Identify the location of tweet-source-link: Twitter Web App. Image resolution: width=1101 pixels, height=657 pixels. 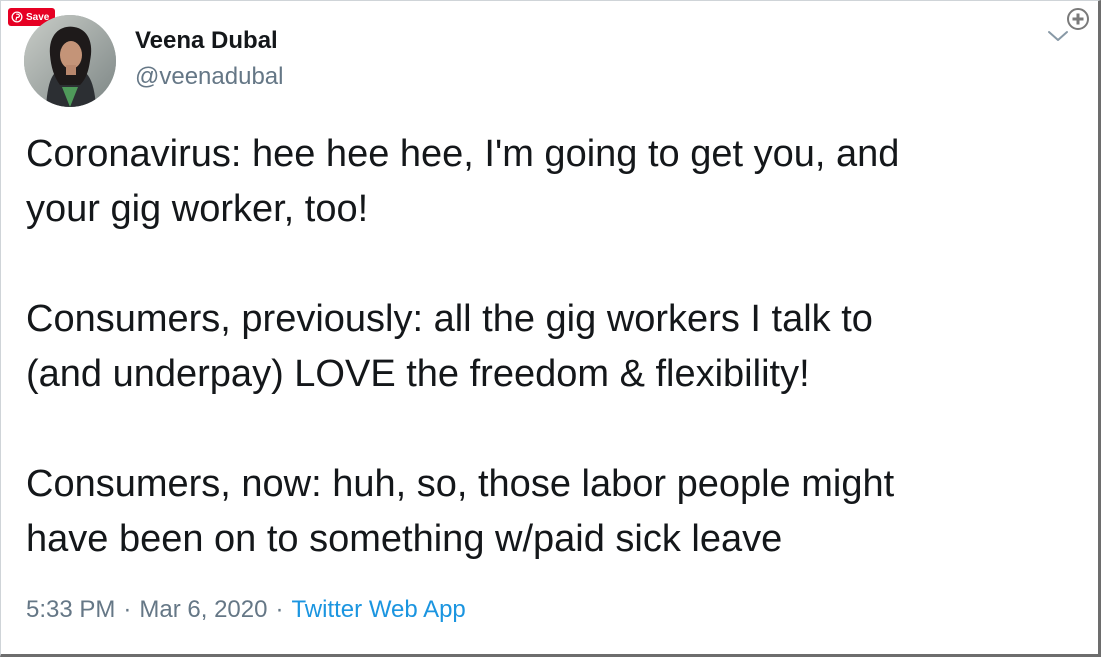
(378, 609).